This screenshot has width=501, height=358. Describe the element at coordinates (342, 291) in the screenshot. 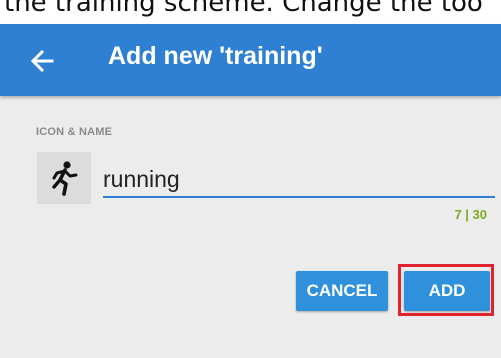

I see `cancel-button: CANCEL` at that location.